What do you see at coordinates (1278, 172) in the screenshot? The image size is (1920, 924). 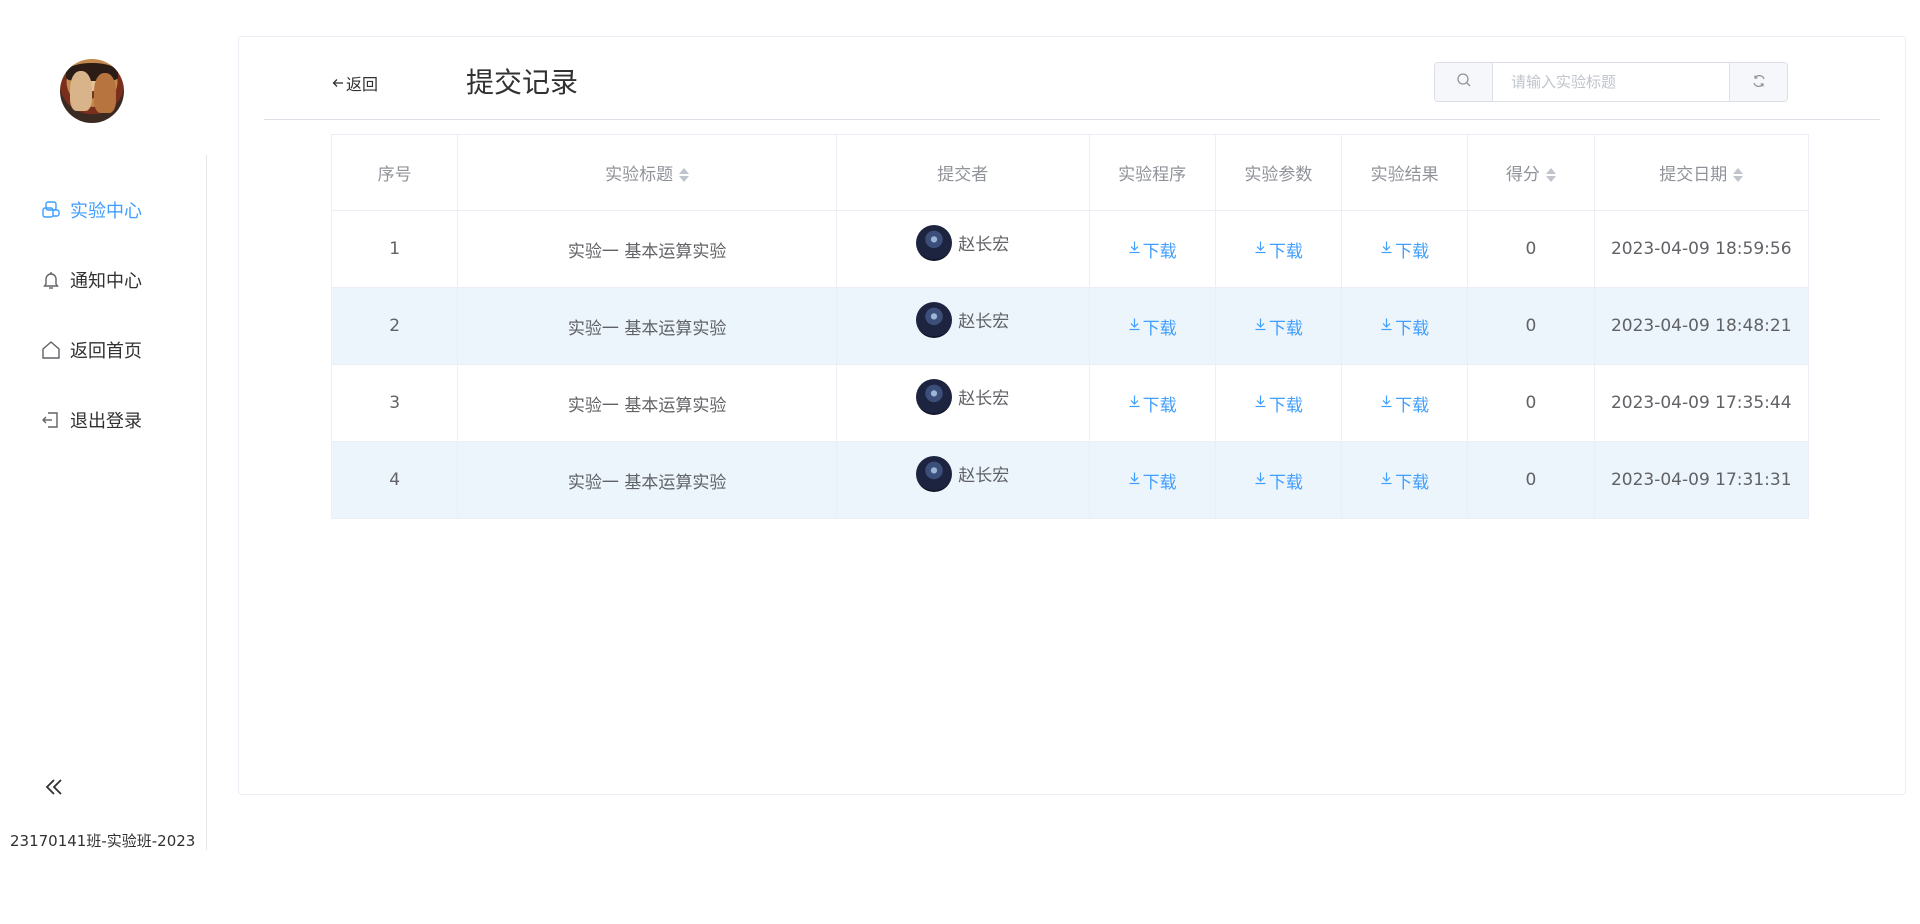 I see `col-header-params: 实验参数` at bounding box center [1278, 172].